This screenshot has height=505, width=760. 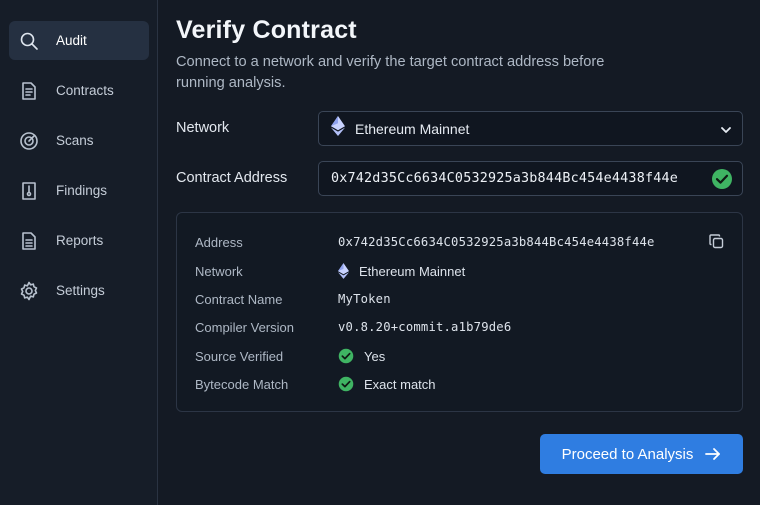 What do you see at coordinates (239, 299) in the screenshot?
I see `detail-key: Contract Name` at bounding box center [239, 299].